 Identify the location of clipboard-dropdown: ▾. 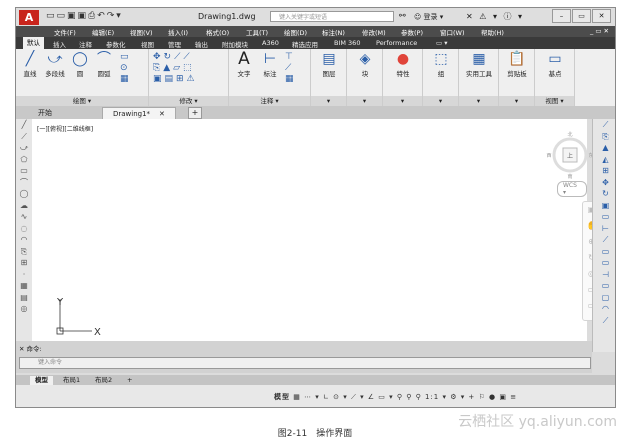
(516, 101).